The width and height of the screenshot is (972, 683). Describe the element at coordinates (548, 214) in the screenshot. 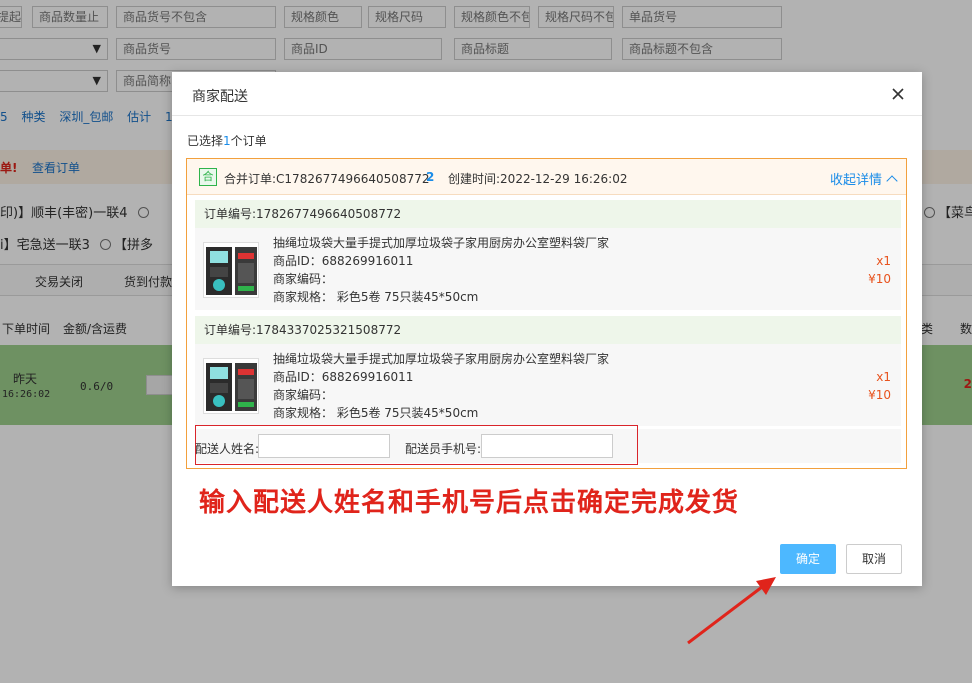

I see `sub-order-number: 订单编号:1782677496640508772` at that location.